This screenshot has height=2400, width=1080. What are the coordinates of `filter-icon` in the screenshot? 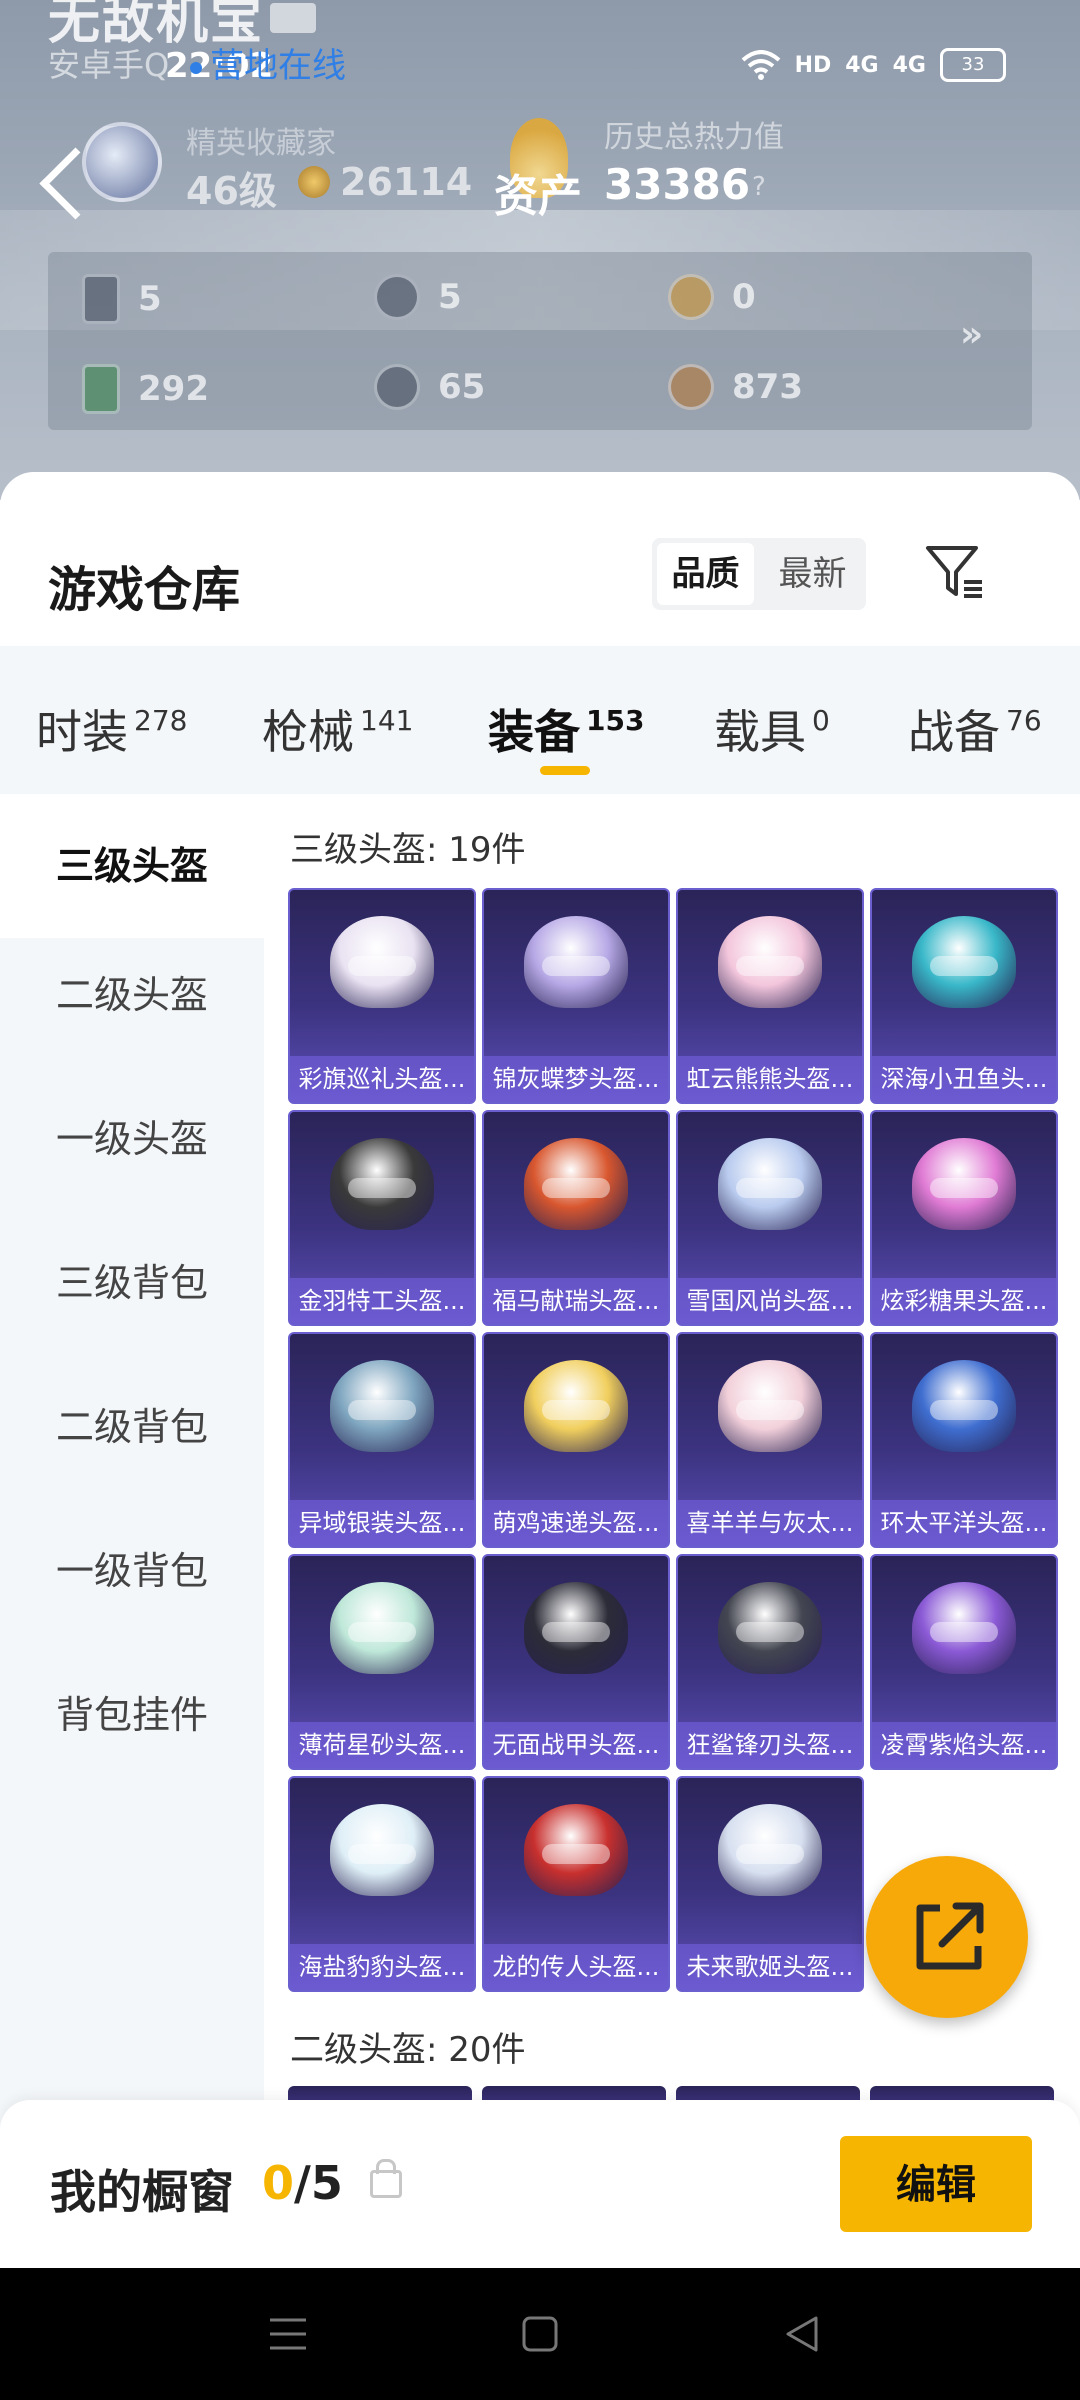 It's located at (954, 572).